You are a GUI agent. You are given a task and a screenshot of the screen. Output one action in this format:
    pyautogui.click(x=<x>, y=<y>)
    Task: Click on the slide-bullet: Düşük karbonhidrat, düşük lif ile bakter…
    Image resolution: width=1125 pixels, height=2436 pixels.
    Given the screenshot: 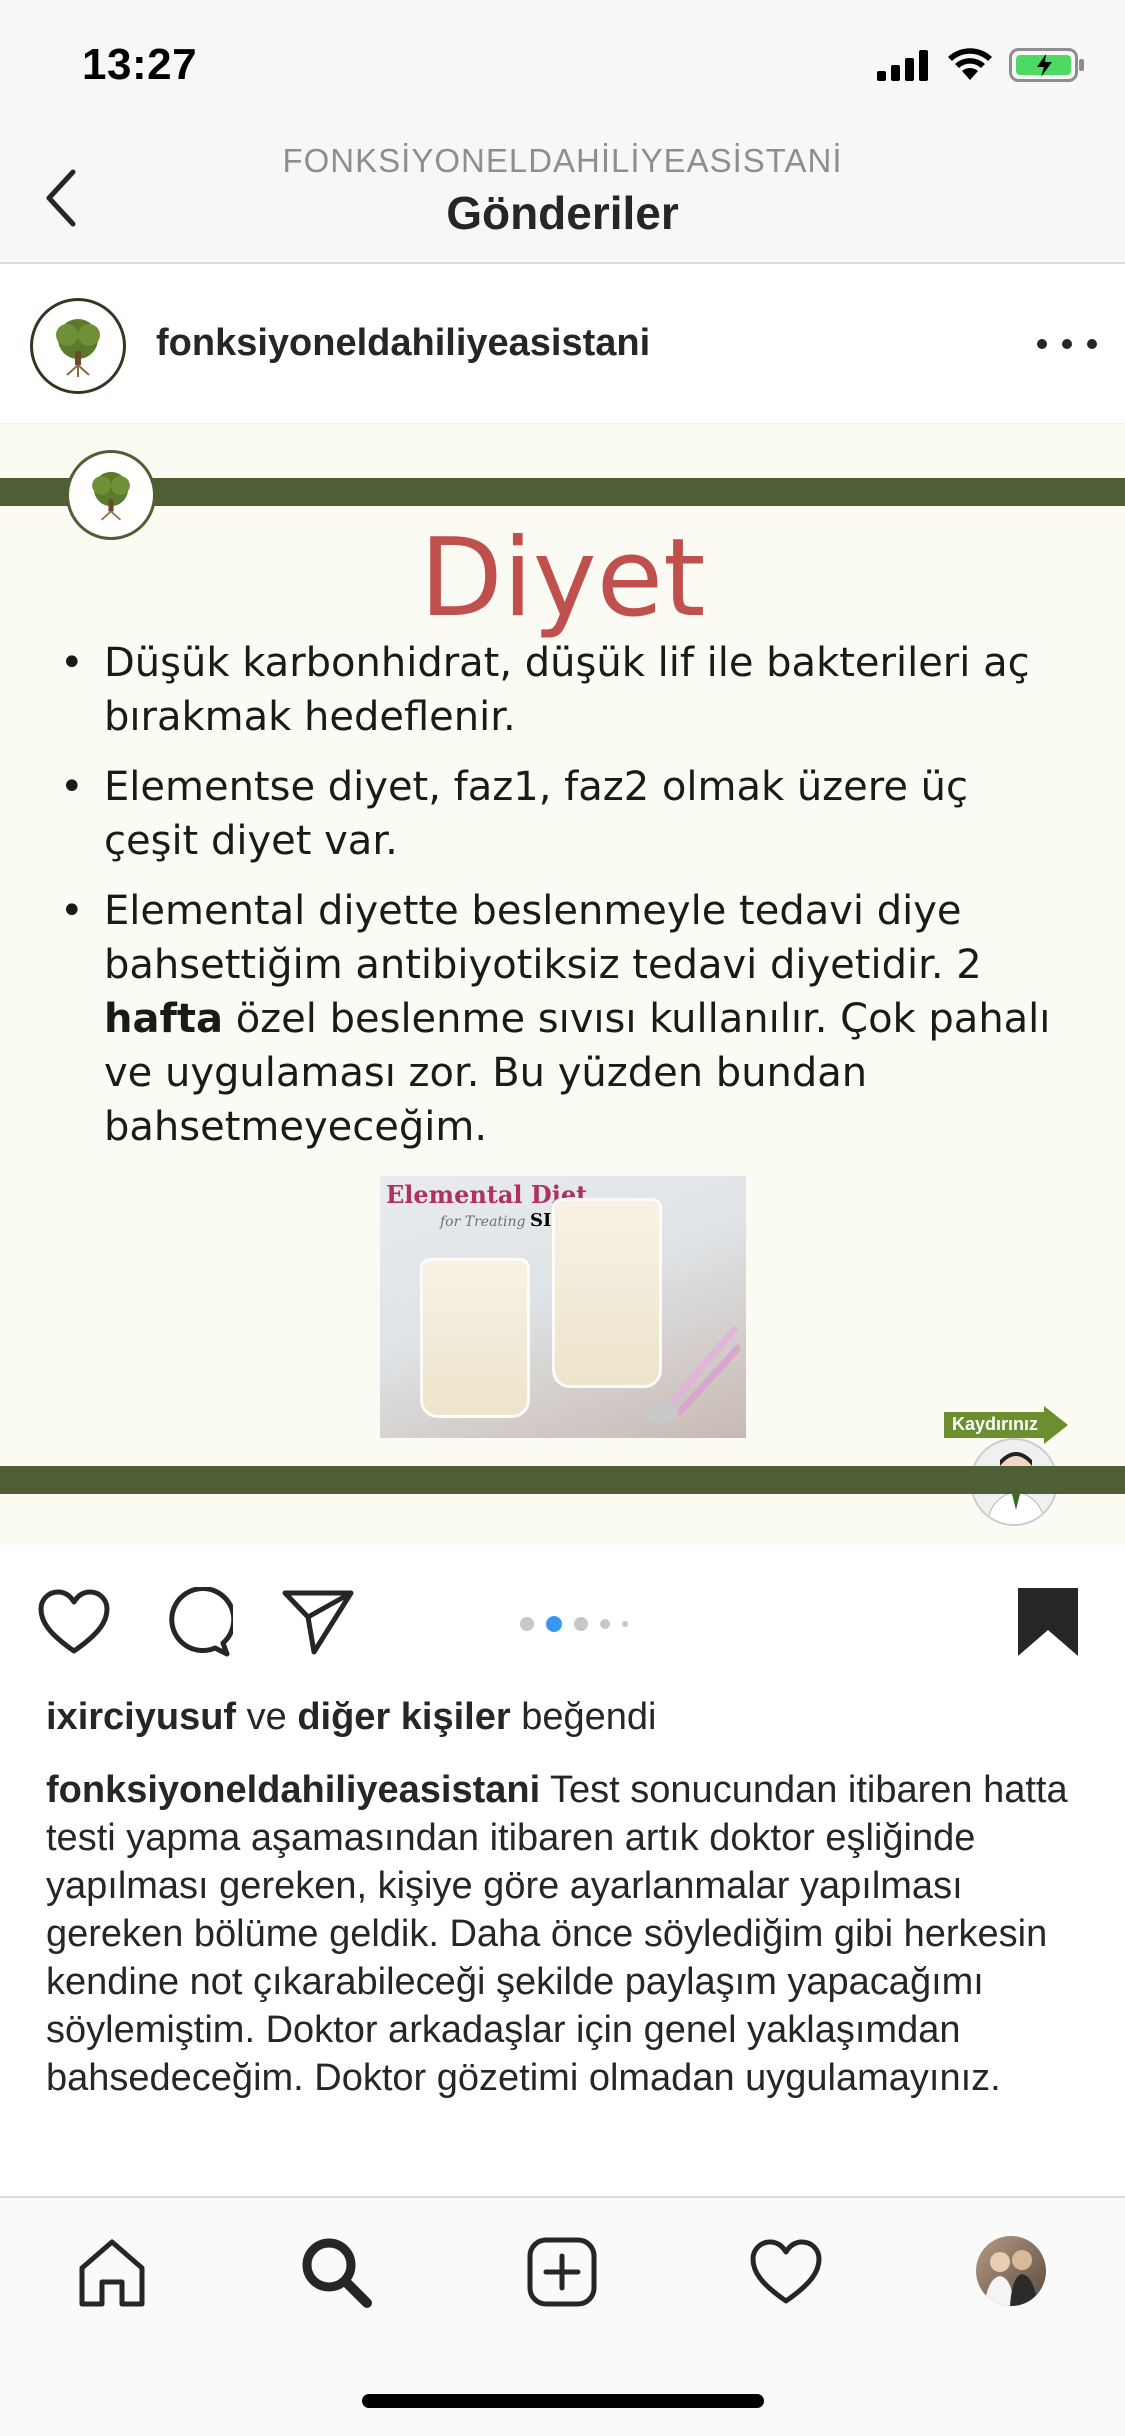 What is the action you would take?
    pyautogui.click(x=565, y=690)
    